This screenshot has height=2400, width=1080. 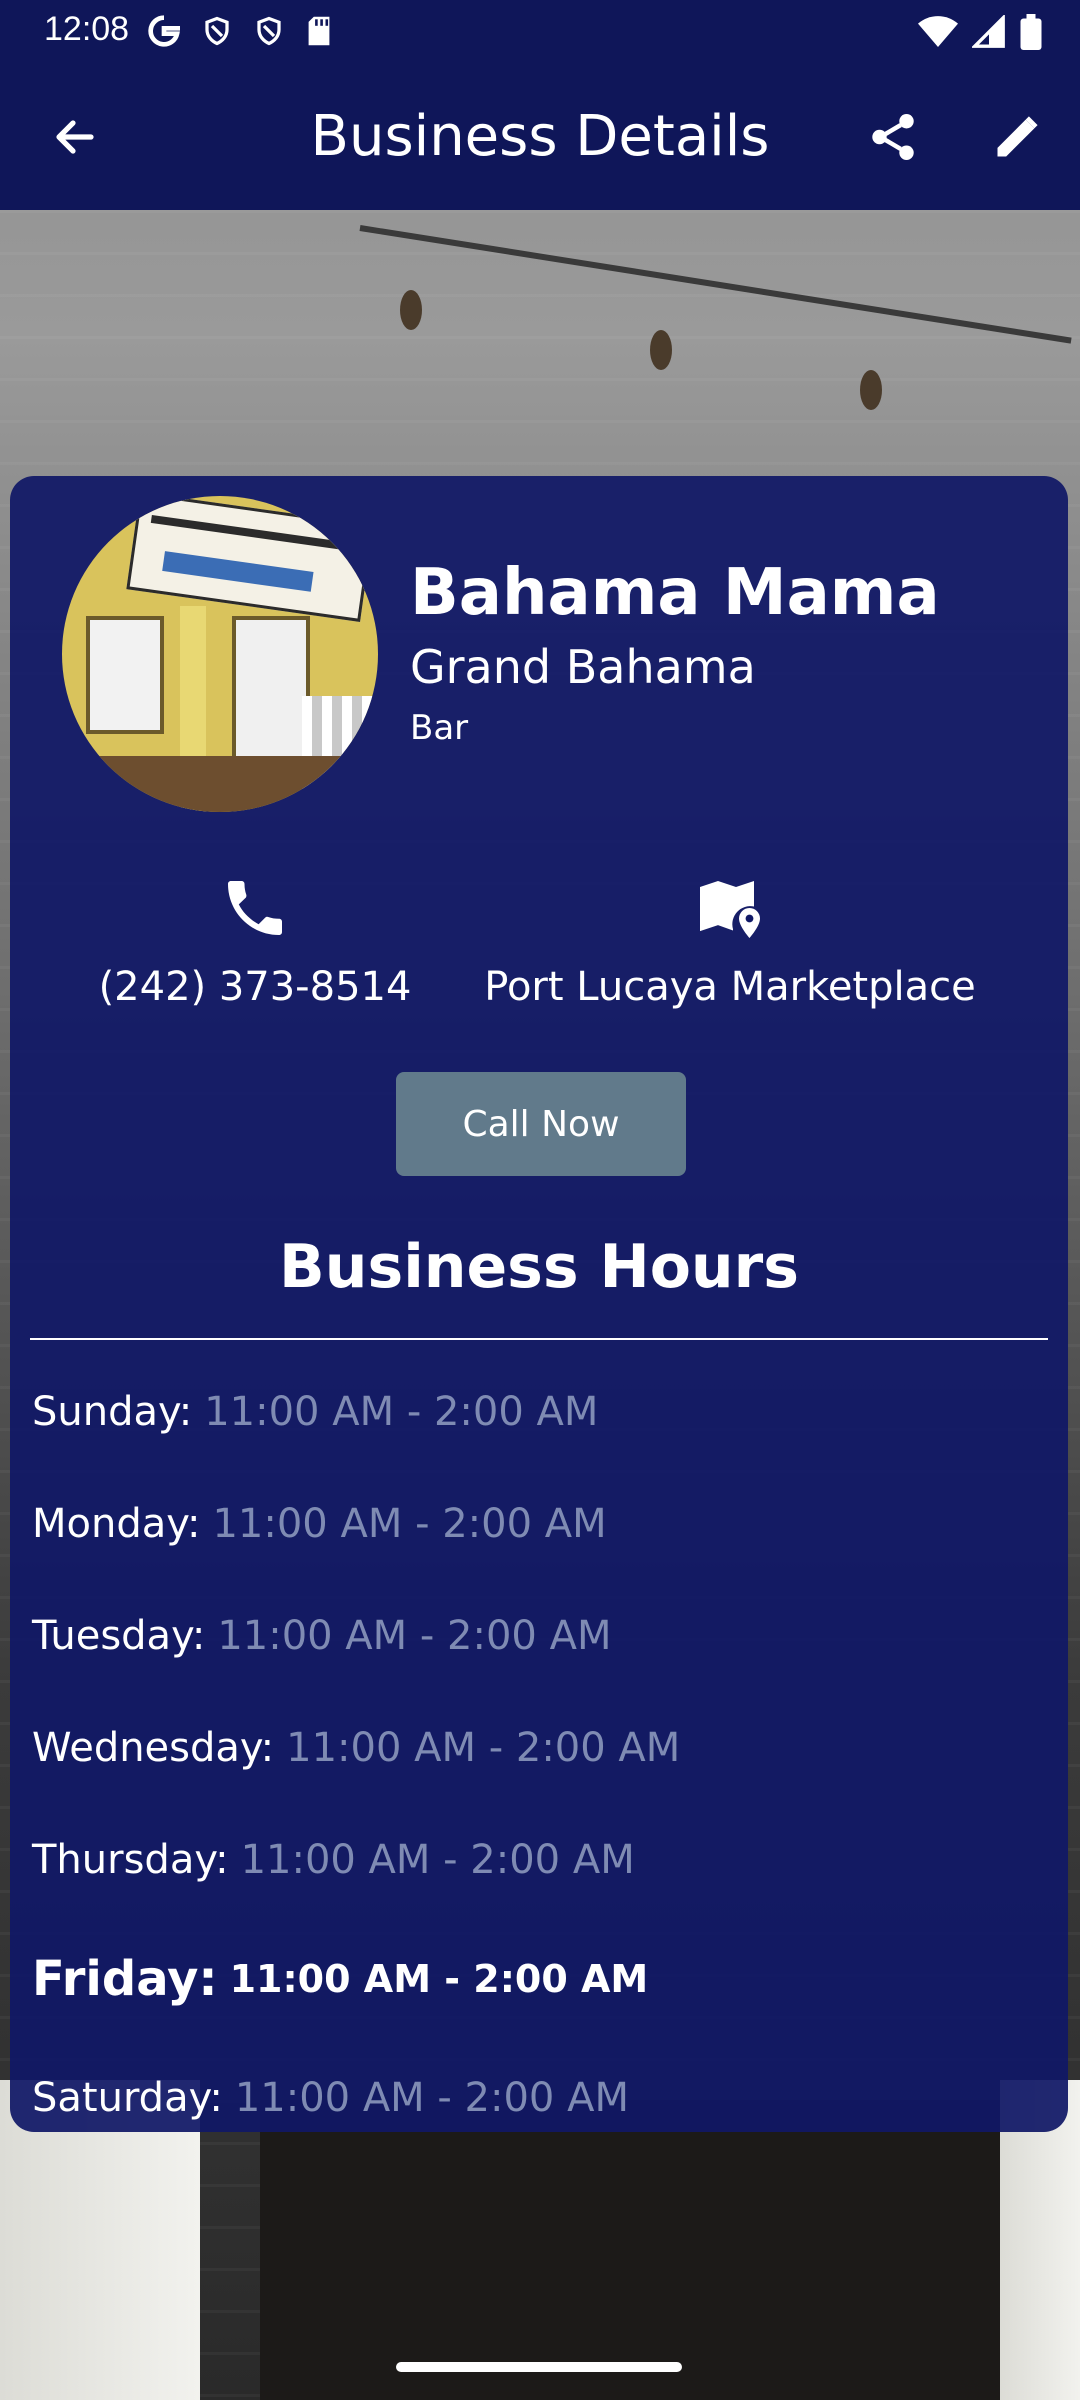 What do you see at coordinates (30, 337) in the screenshot?
I see `background-sign` at bounding box center [30, 337].